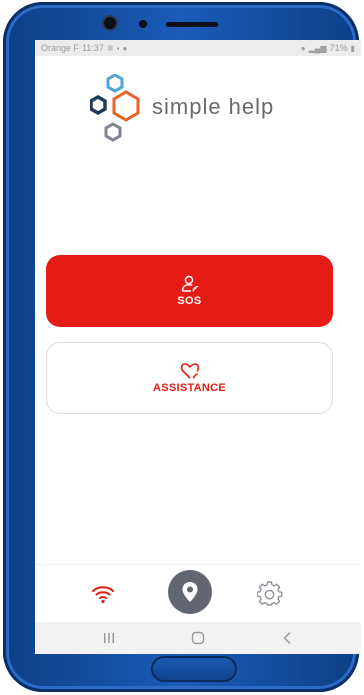 The height and width of the screenshot is (695, 364). I want to click on proximity-sensor, so click(143, 24).